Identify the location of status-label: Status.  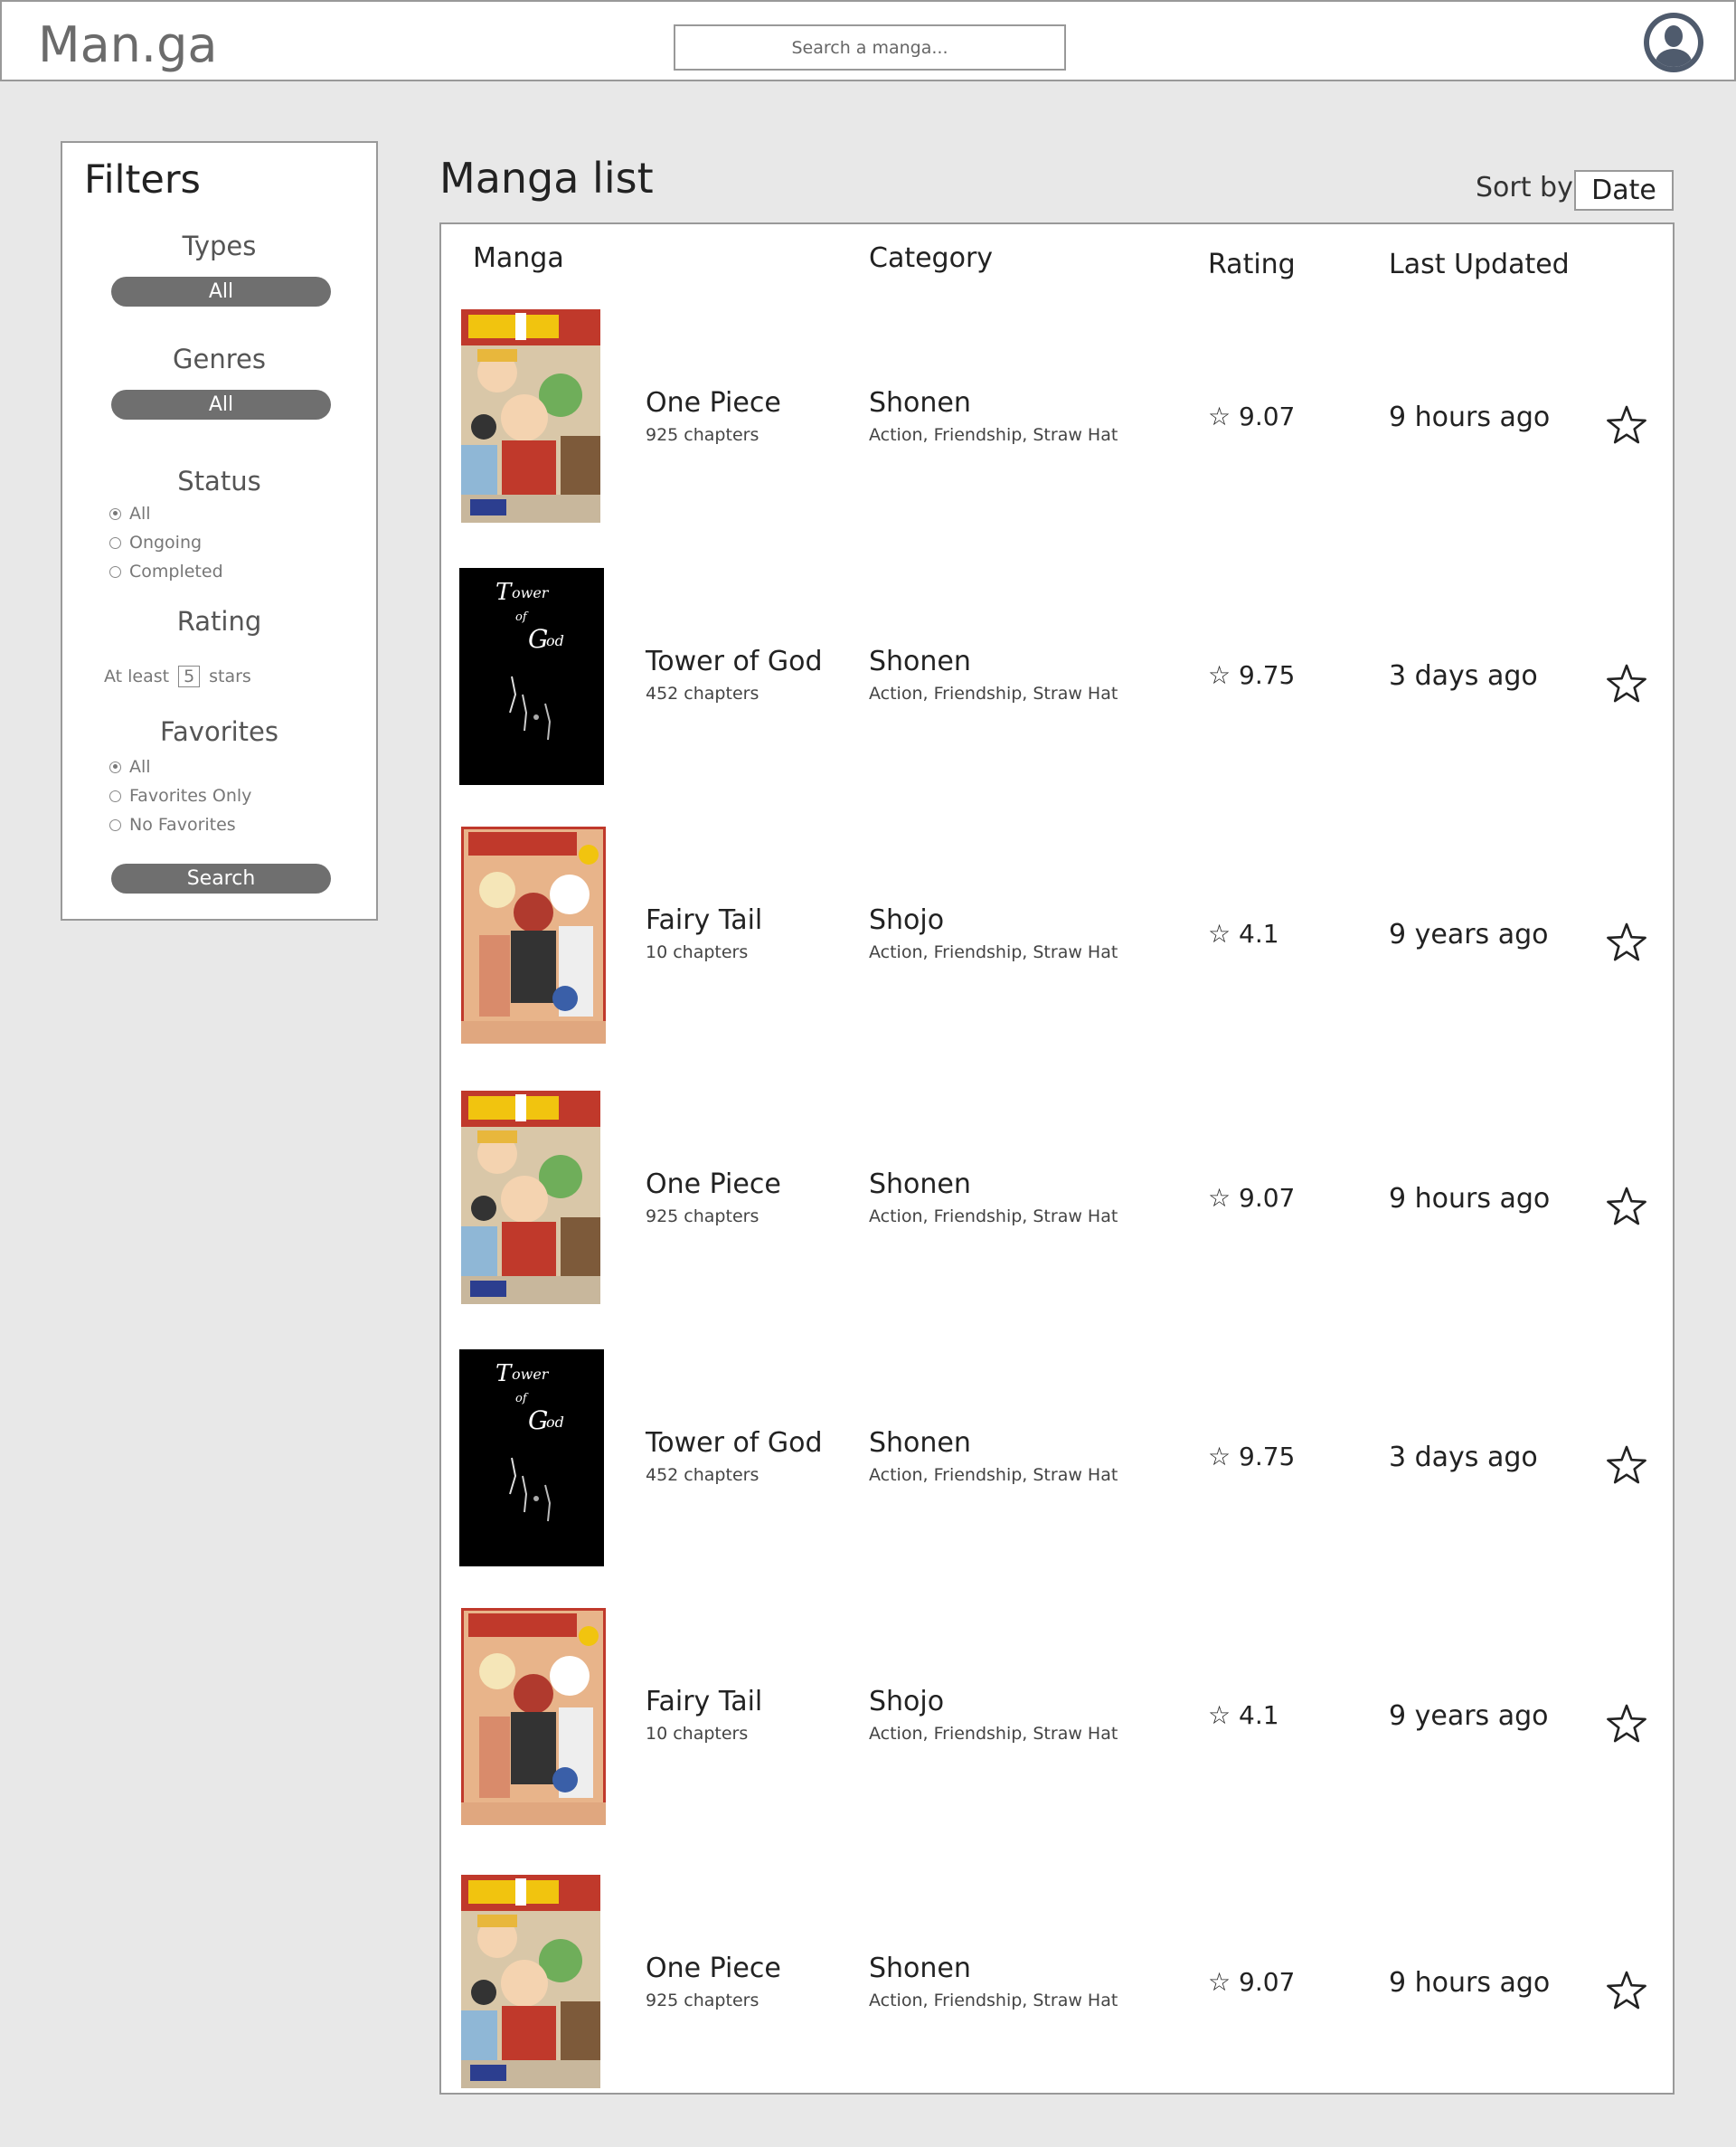
(219, 482).